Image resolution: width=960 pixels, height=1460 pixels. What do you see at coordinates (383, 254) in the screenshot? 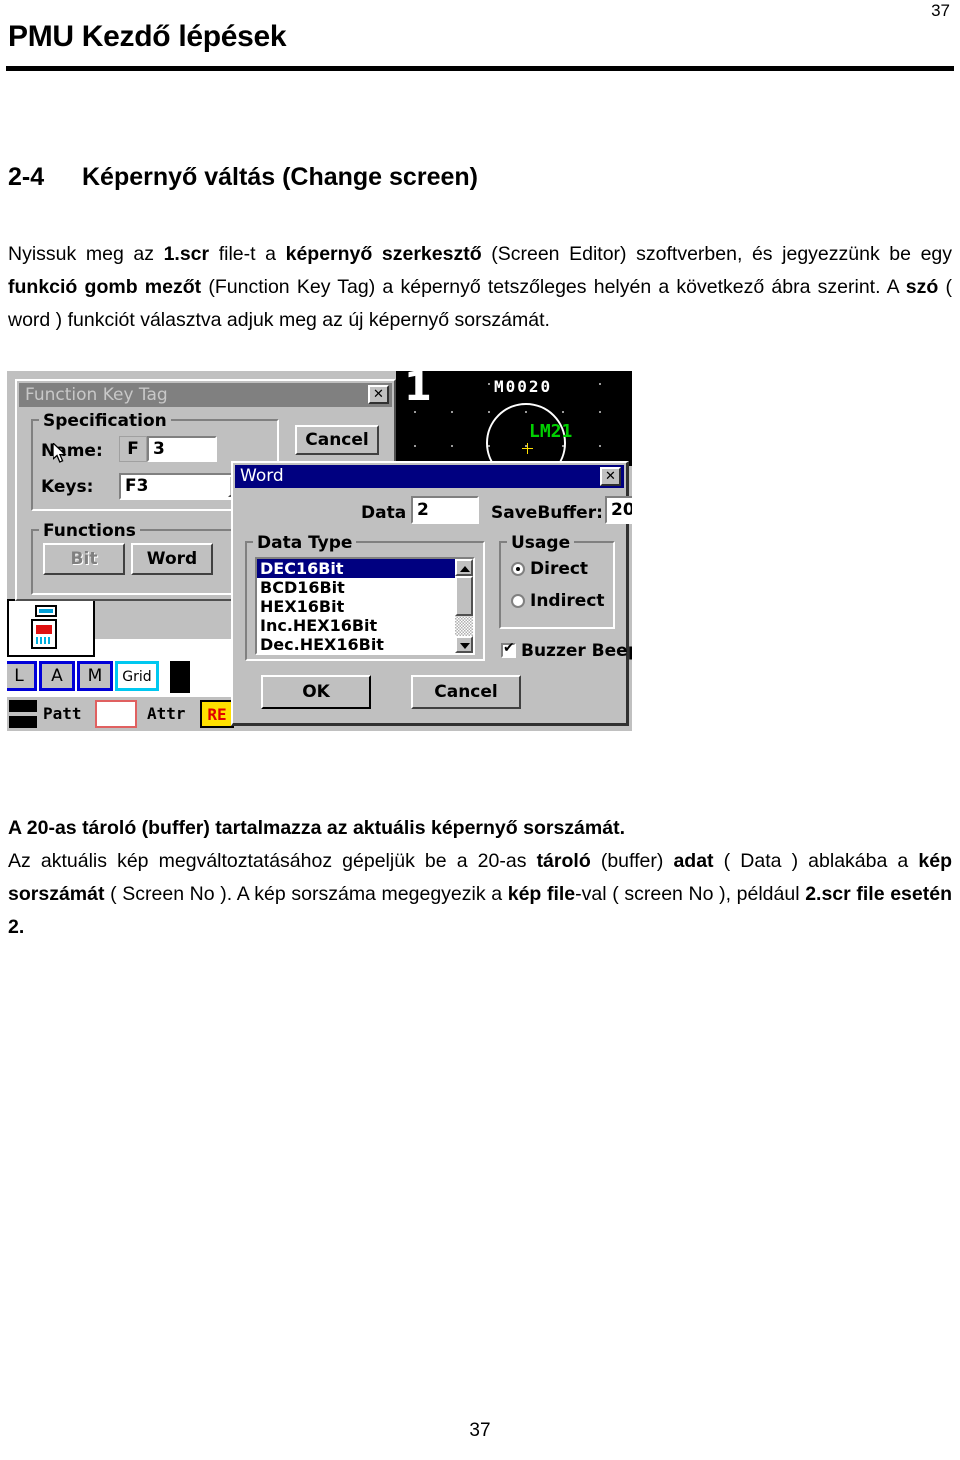
I see `intro-bold-2: képernyő szerkesztő` at bounding box center [383, 254].